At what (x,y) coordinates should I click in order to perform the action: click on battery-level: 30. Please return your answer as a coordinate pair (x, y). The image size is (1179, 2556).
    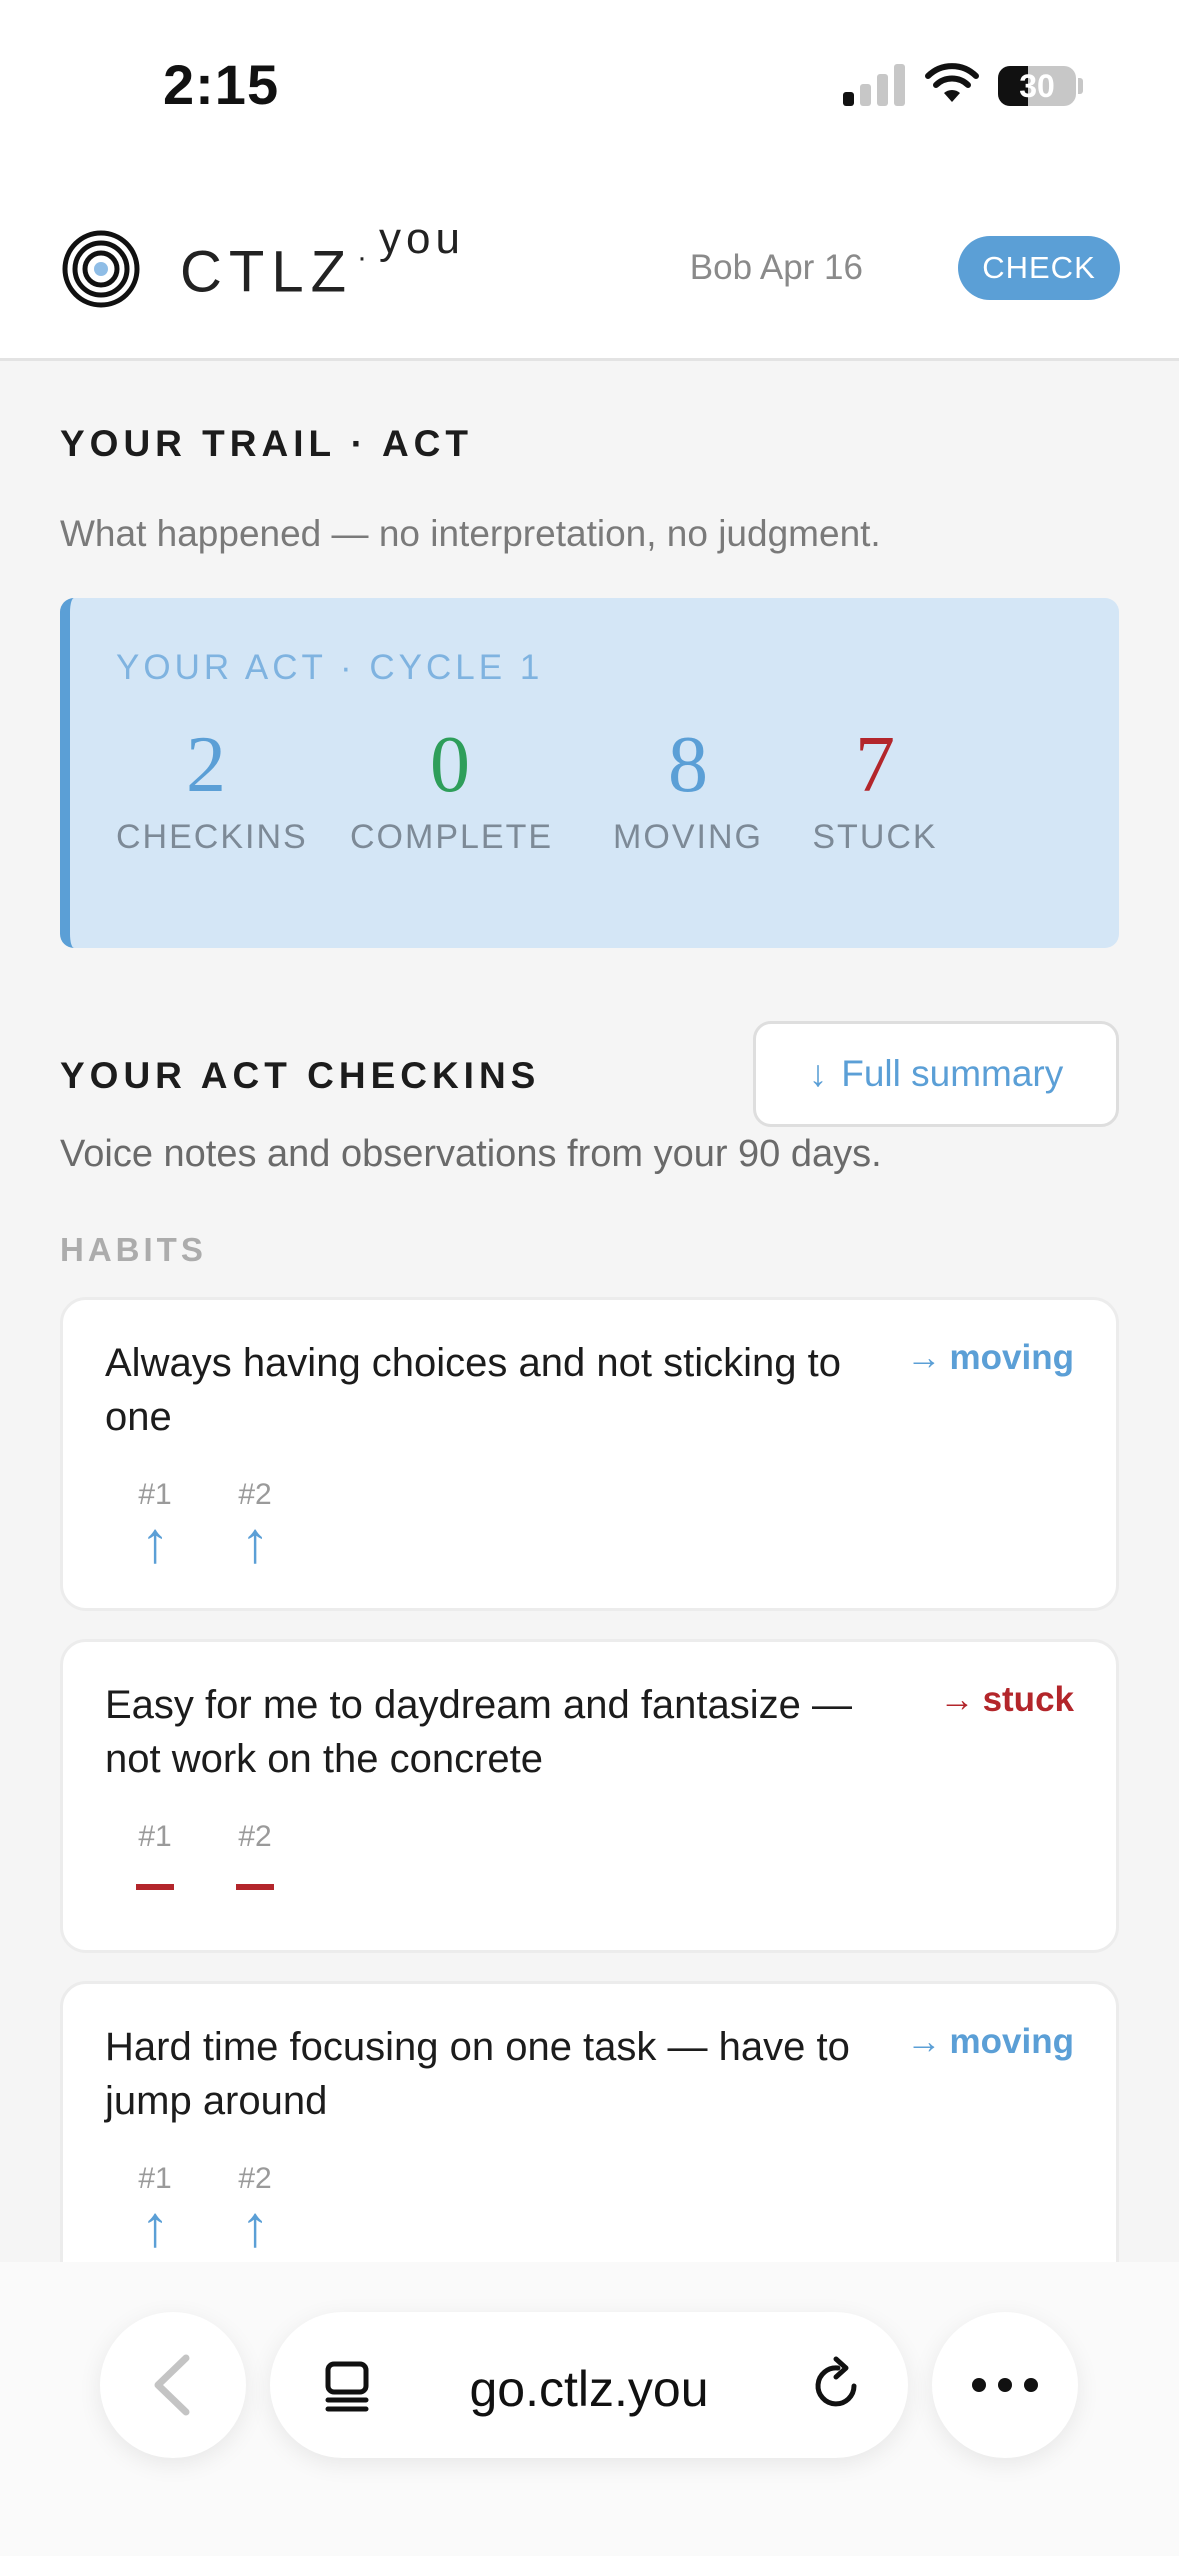
    Looking at the image, I should click on (1037, 86).